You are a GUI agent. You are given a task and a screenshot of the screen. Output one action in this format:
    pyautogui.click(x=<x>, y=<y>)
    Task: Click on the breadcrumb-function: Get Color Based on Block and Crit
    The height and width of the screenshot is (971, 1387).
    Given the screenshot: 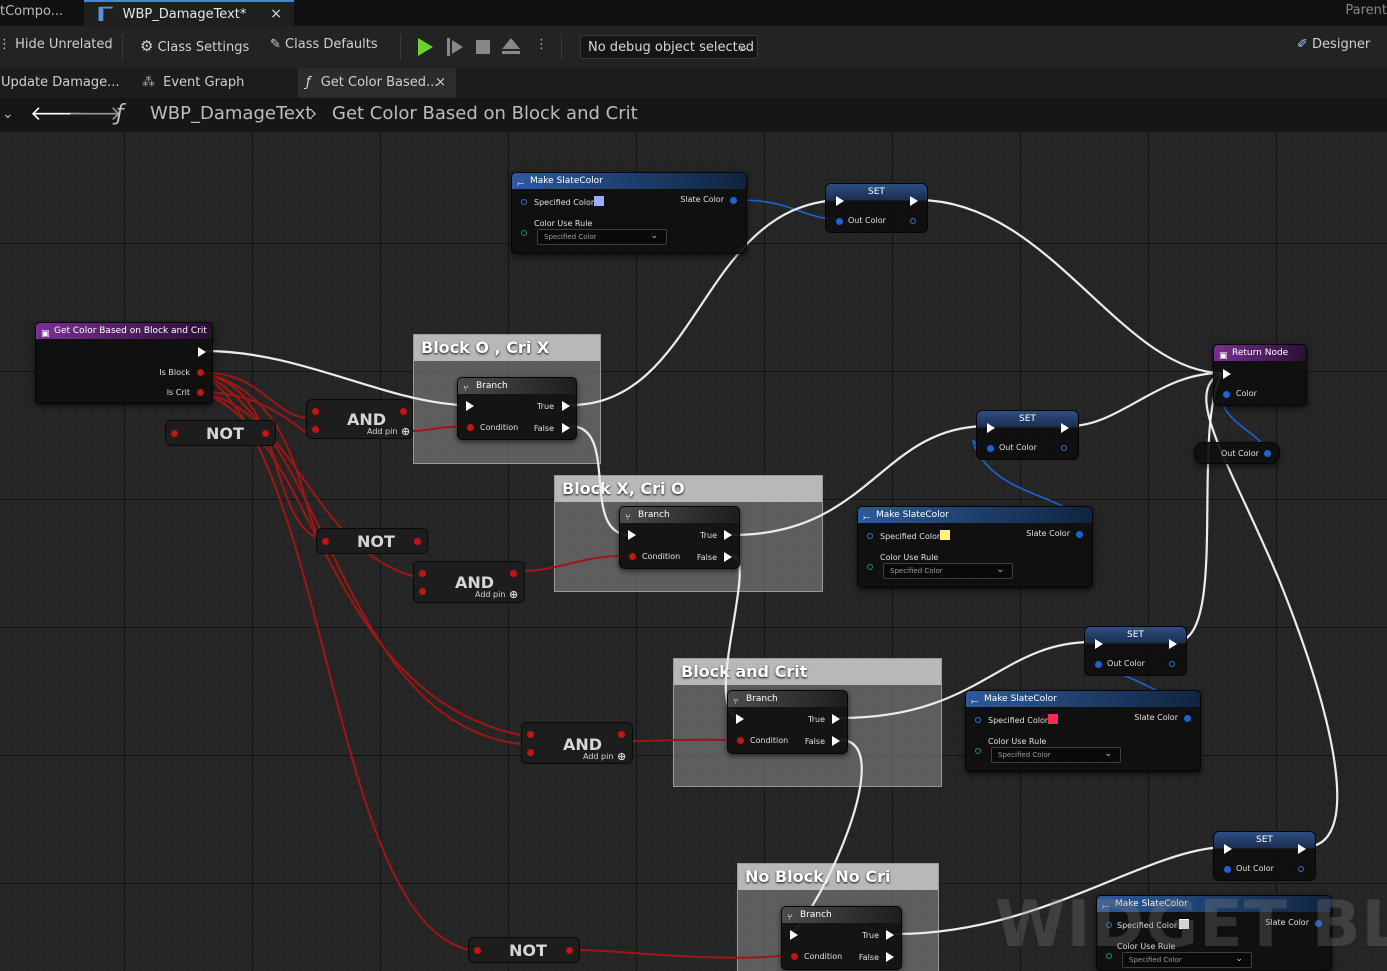 What is the action you would take?
    pyautogui.click(x=485, y=113)
    